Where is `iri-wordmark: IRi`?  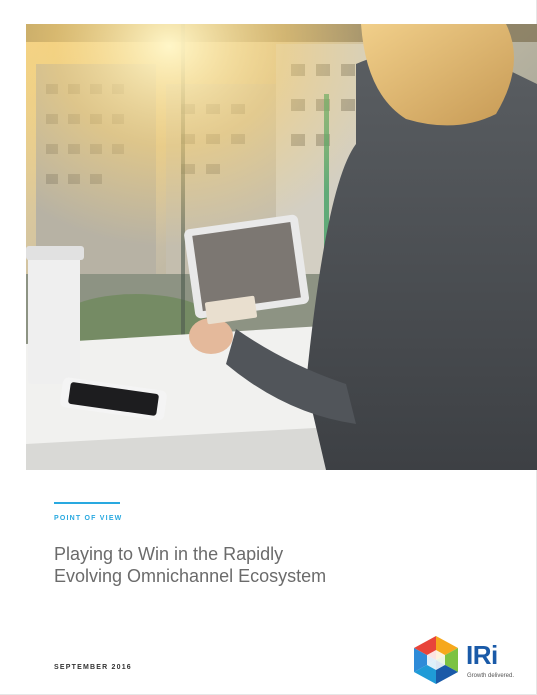
iri-wordmark: IRi is located at coordinates (482, 655).